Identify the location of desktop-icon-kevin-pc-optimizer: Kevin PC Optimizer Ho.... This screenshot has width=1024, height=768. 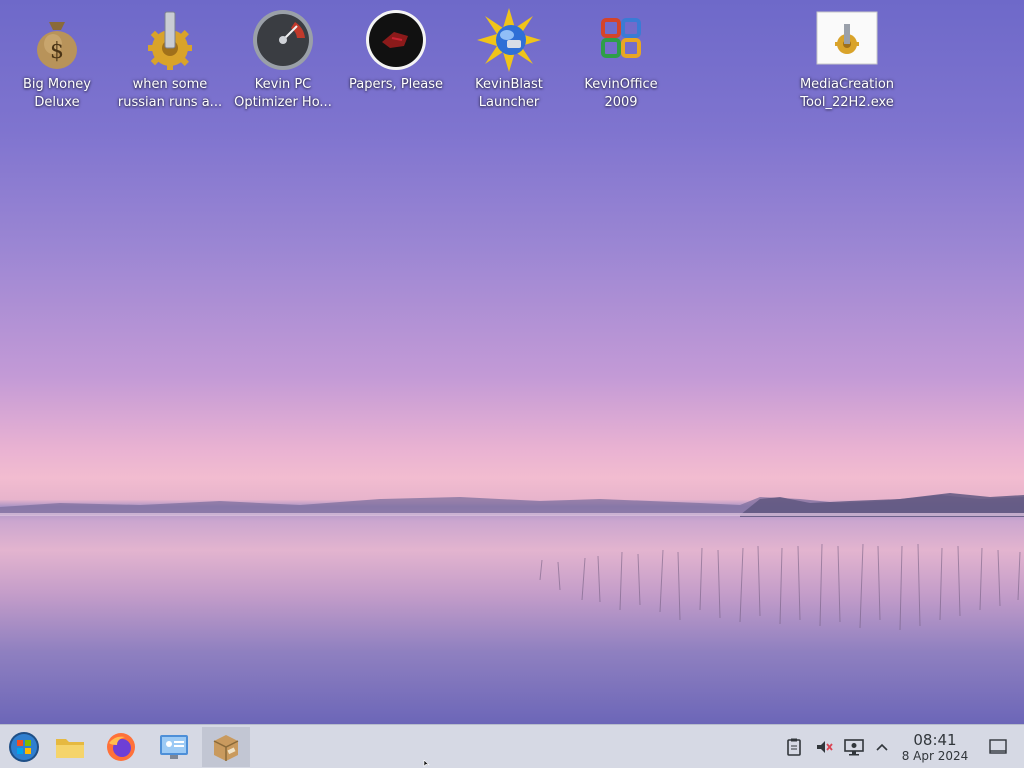
(283, 62).